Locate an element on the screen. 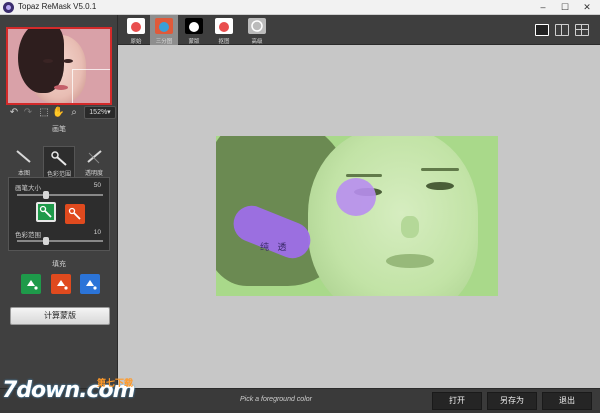  app-logo-icon is located at coordinates (8, 7).